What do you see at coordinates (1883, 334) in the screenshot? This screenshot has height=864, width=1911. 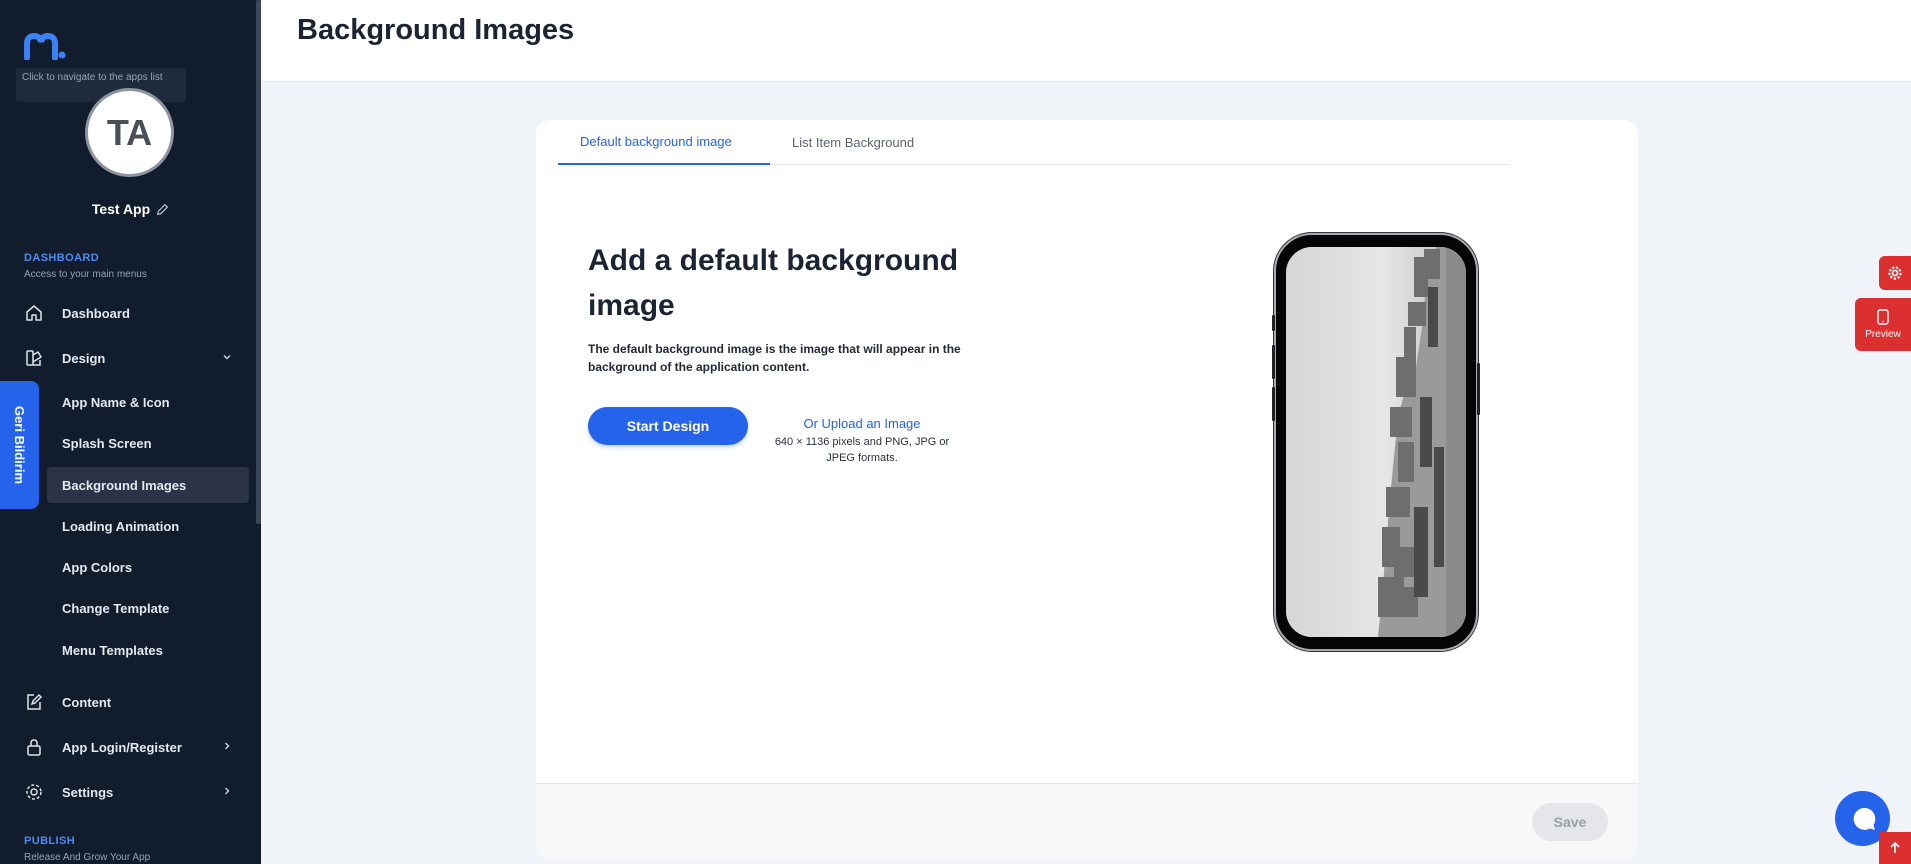 I see `preview-label: Preview` at bounding box center [1883, 334].